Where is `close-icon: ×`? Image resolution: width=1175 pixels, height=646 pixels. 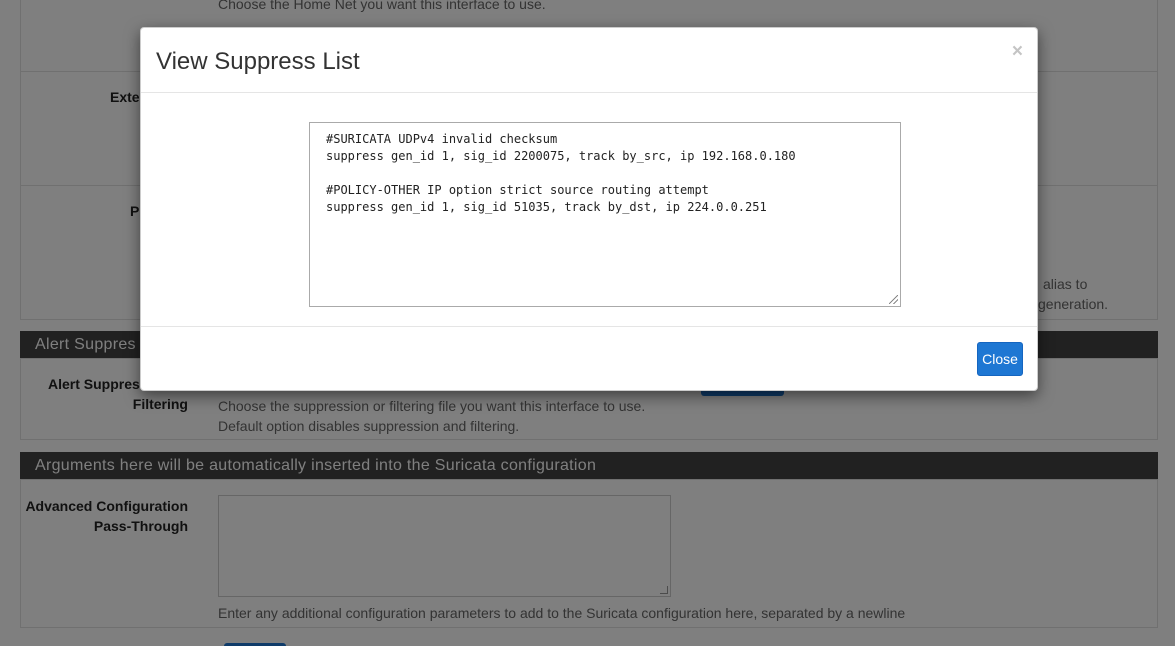 close-icon: × is located at coordinates (1017, 52).